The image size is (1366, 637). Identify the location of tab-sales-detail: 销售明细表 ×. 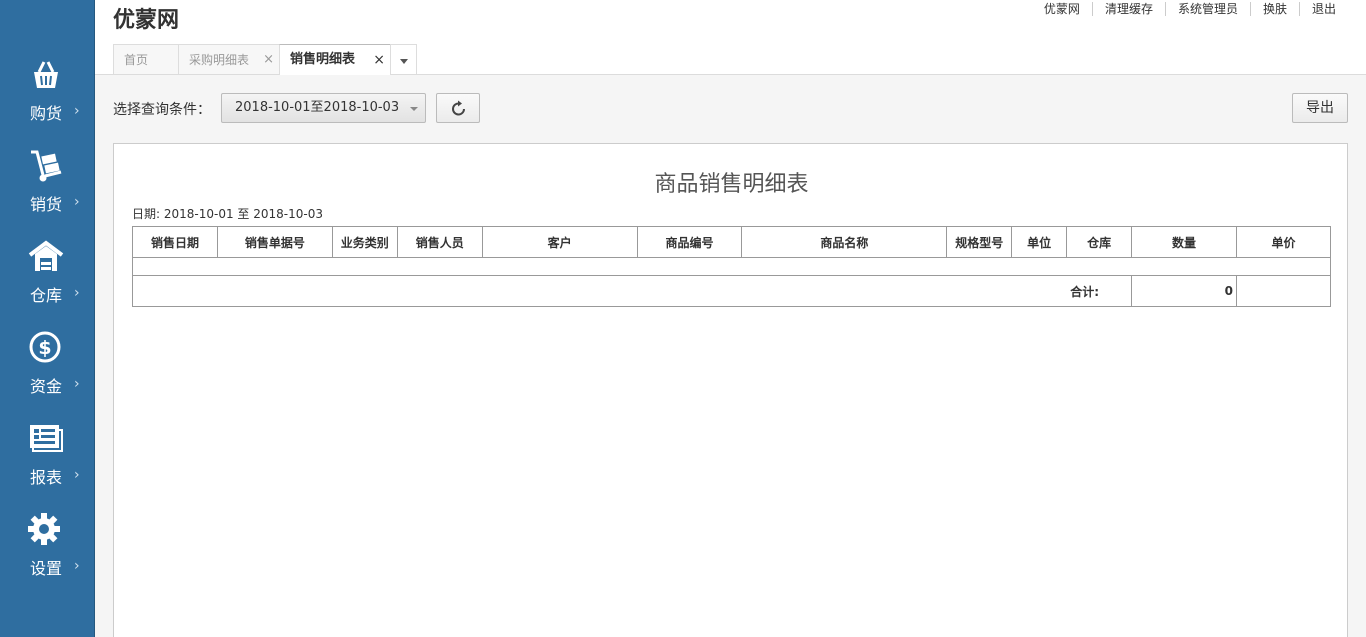
(335, 59).